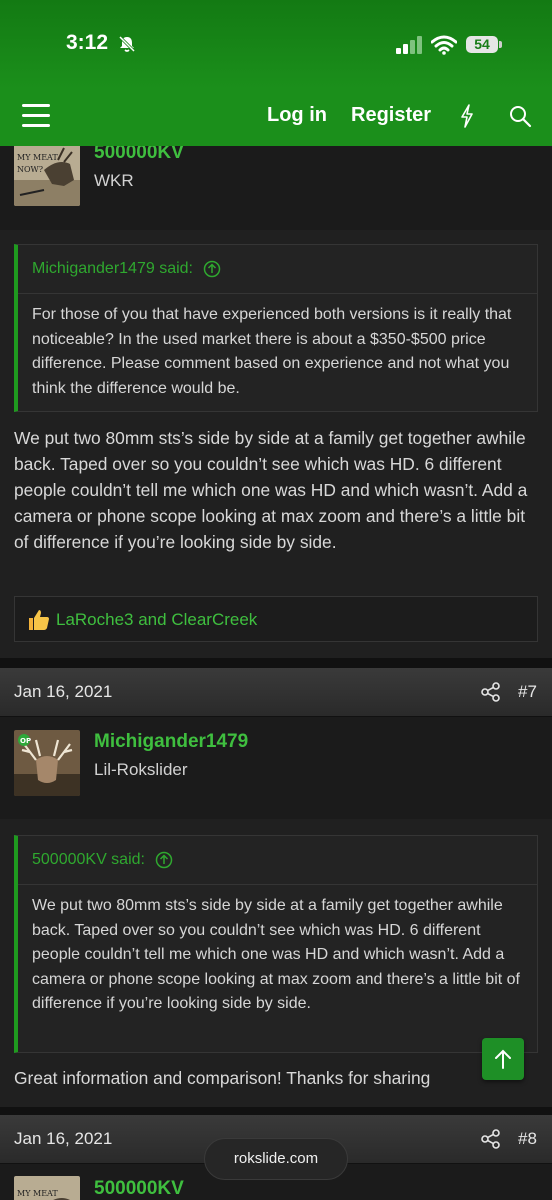 The image size is (552, 1200). I want to click on arrow-up-icon, so click(503, 1059).